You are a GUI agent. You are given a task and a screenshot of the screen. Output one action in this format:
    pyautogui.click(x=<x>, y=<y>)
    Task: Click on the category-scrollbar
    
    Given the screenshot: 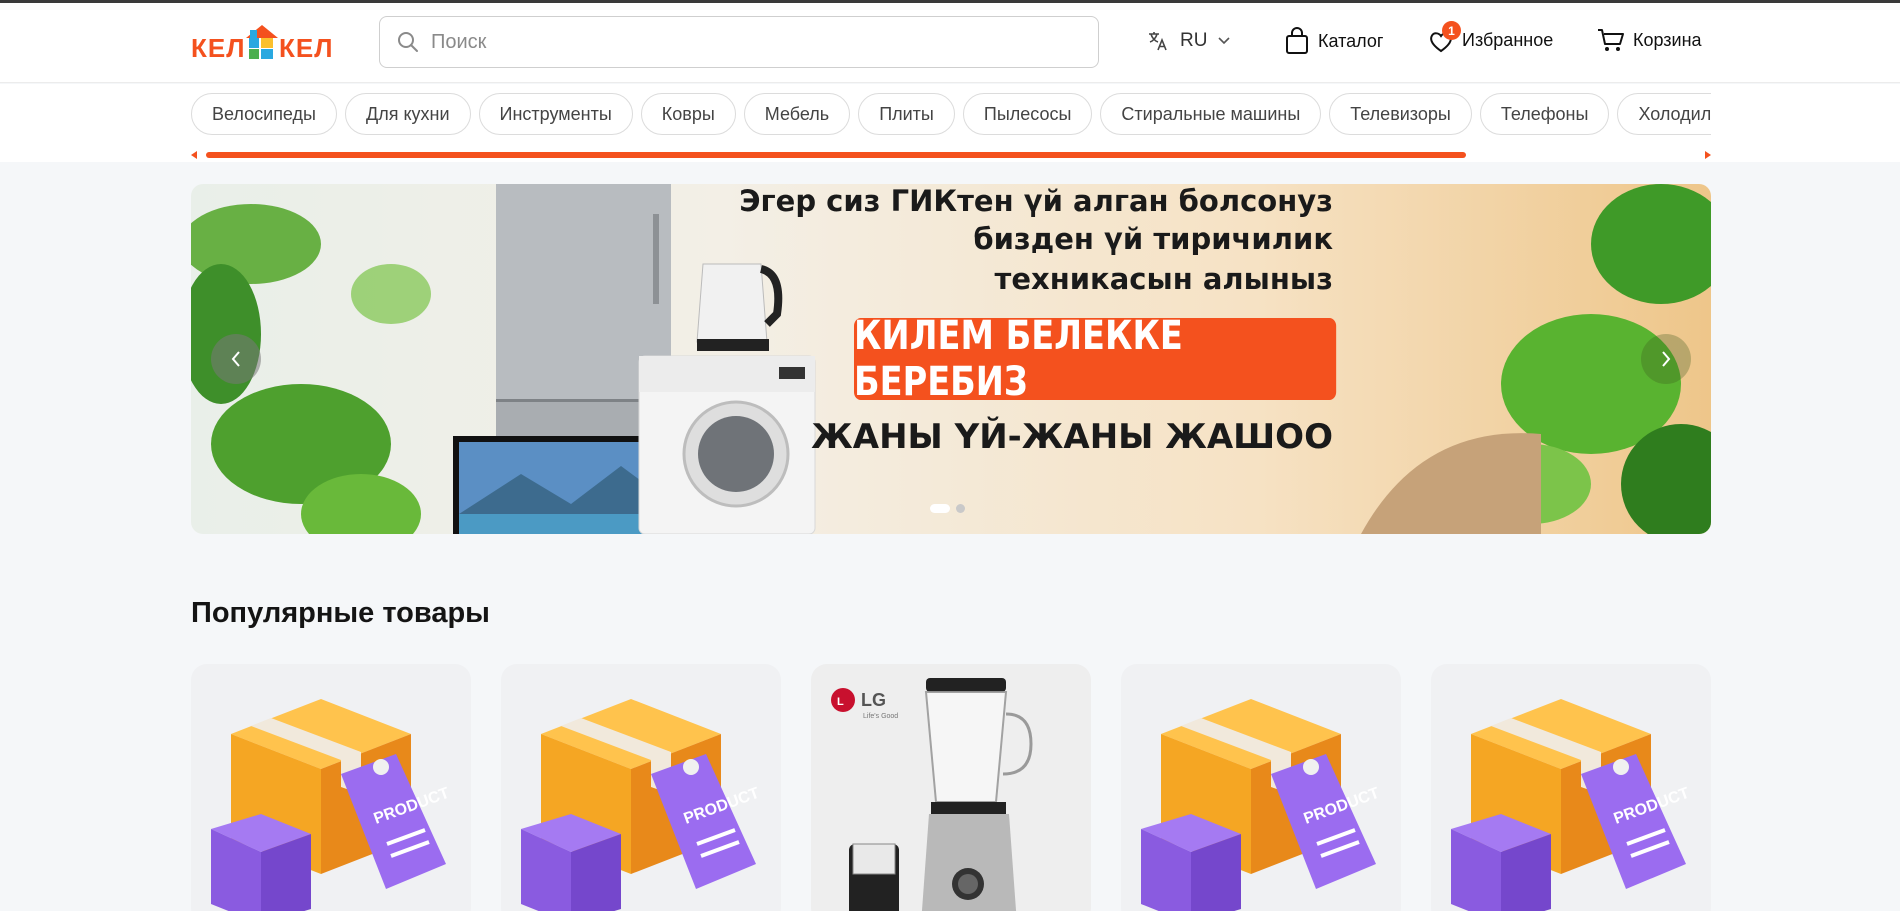 What is the action you would take?
    pyautogui.click(x=951, y=155)
    